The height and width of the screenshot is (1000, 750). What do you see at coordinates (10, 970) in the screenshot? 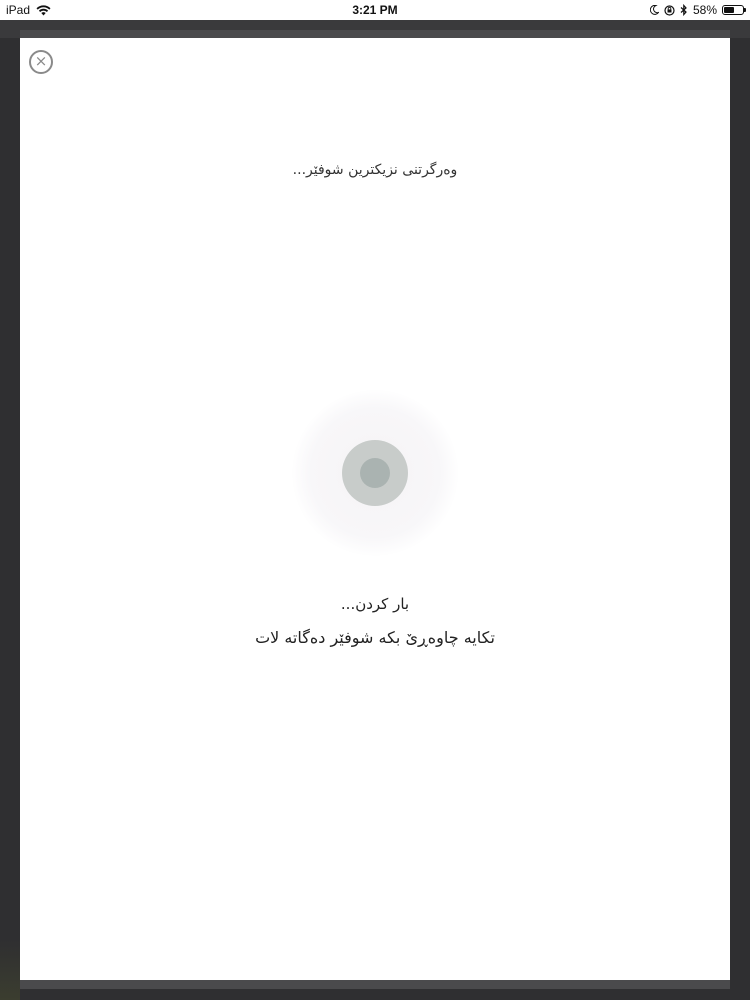
I see `backdrop-edge` at bounding box center [10, 970].